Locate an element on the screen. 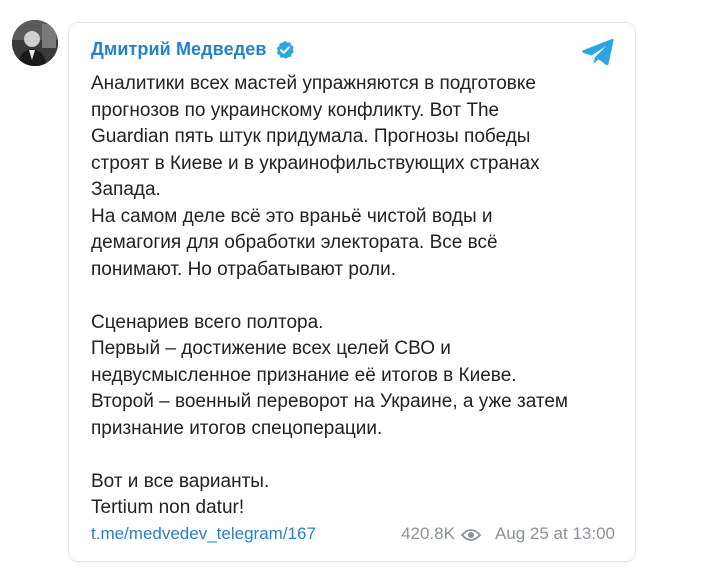 The image size is (720, 584). avatar is located at coordinates (35, 43).